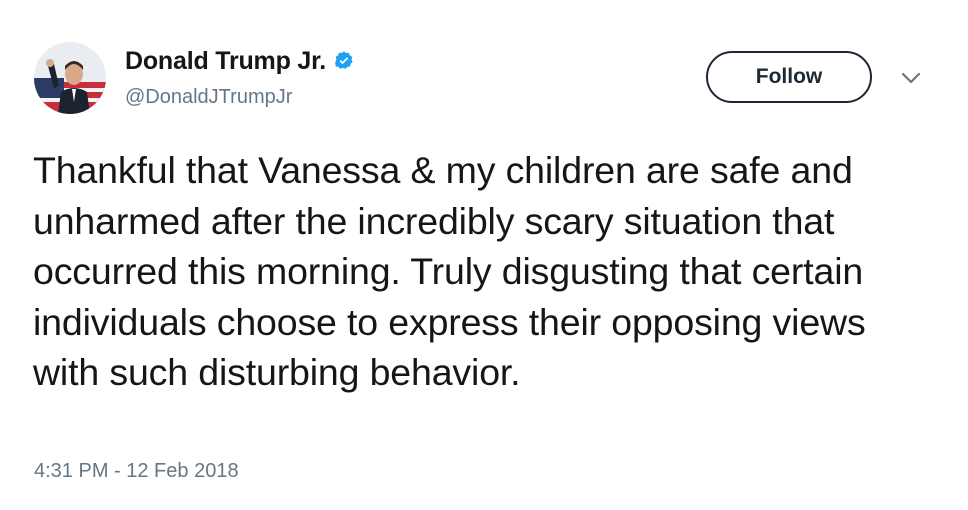 The height and width of the screenshot is (510, 968). I want to click on tweet-timestamp: 4:31 PM - 12 Feb 2018, so click(136, 471).